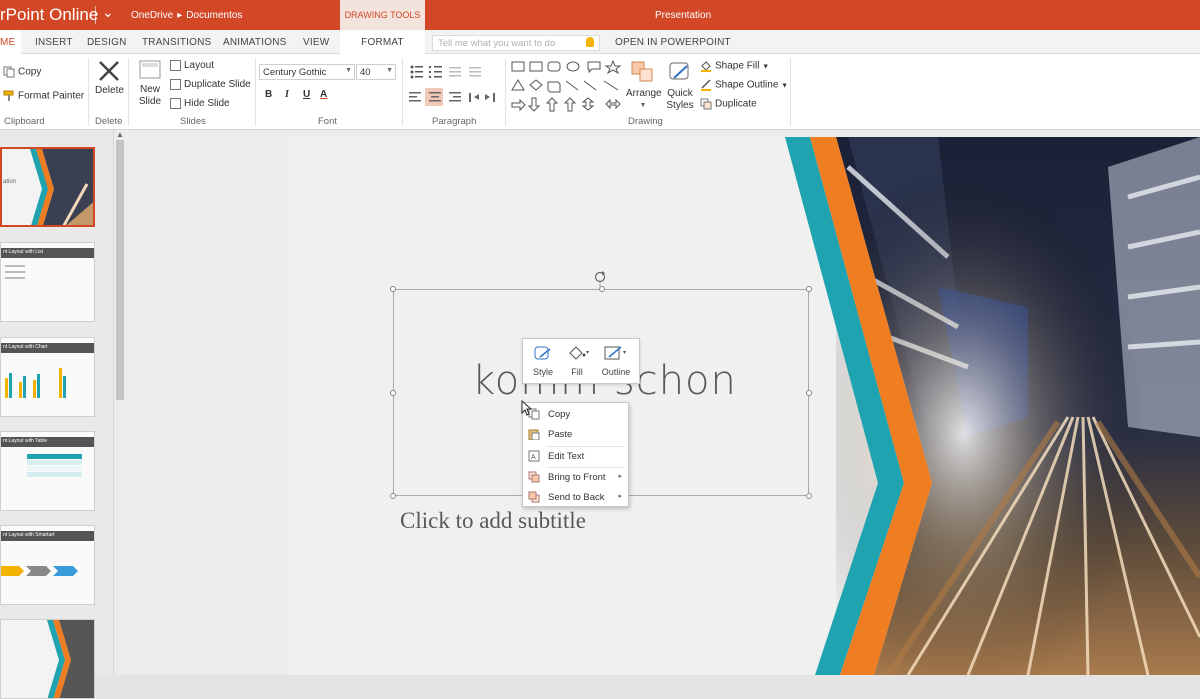  Describe the element at coordinates (554, 87) in the screenshot. I see `cube-shape-icon` at that location.